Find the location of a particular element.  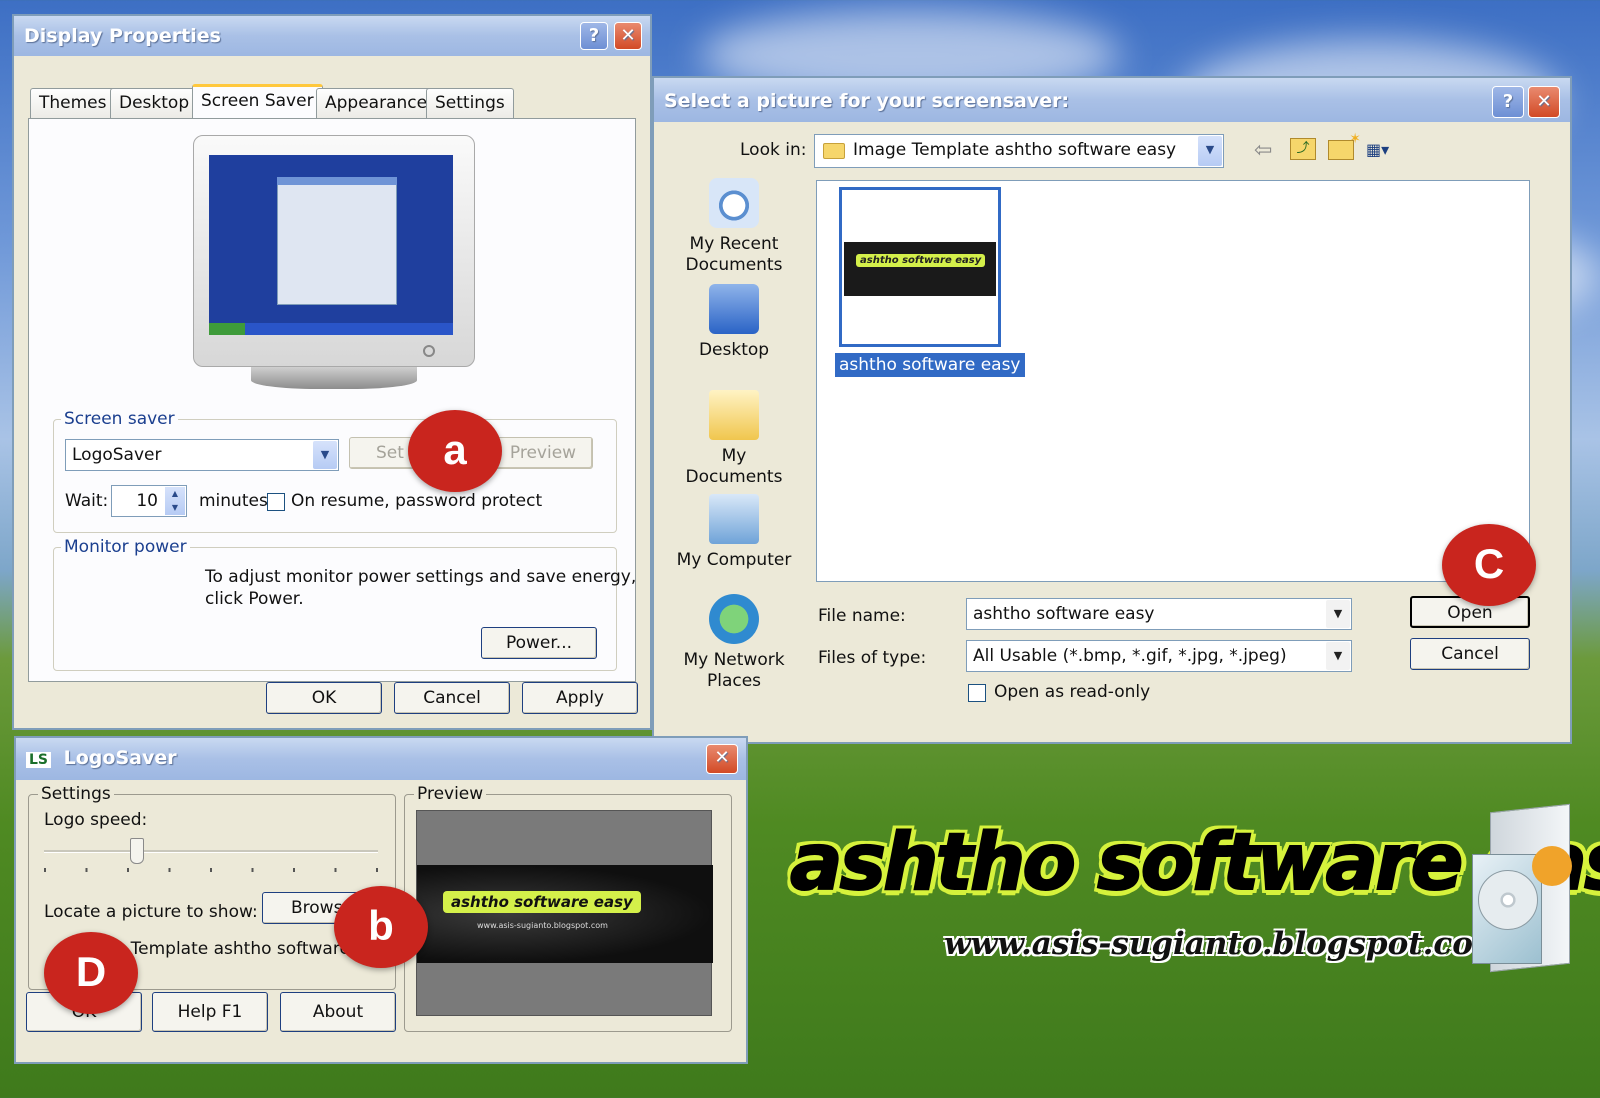

window-title: LogoSaver is located at coordinates (120, 758).